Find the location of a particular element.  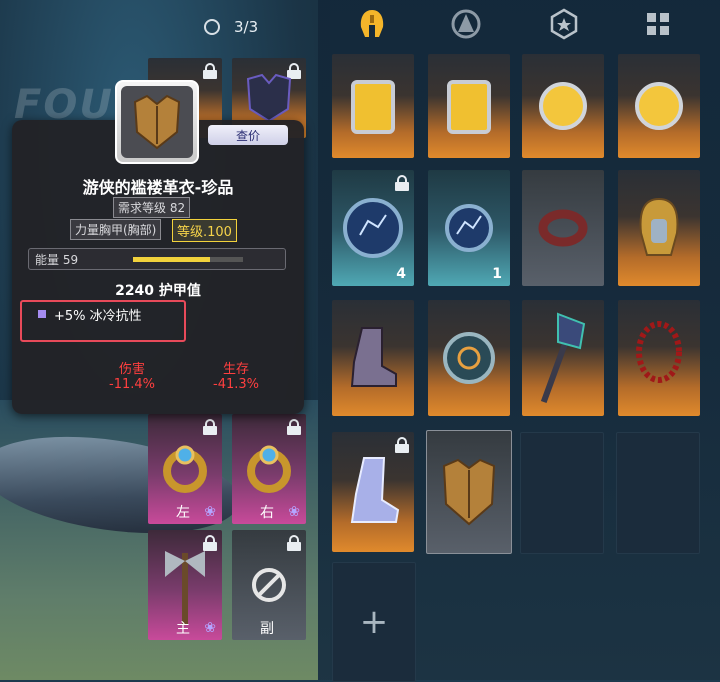

plus-icon: + is located at coordinates (374, 622).